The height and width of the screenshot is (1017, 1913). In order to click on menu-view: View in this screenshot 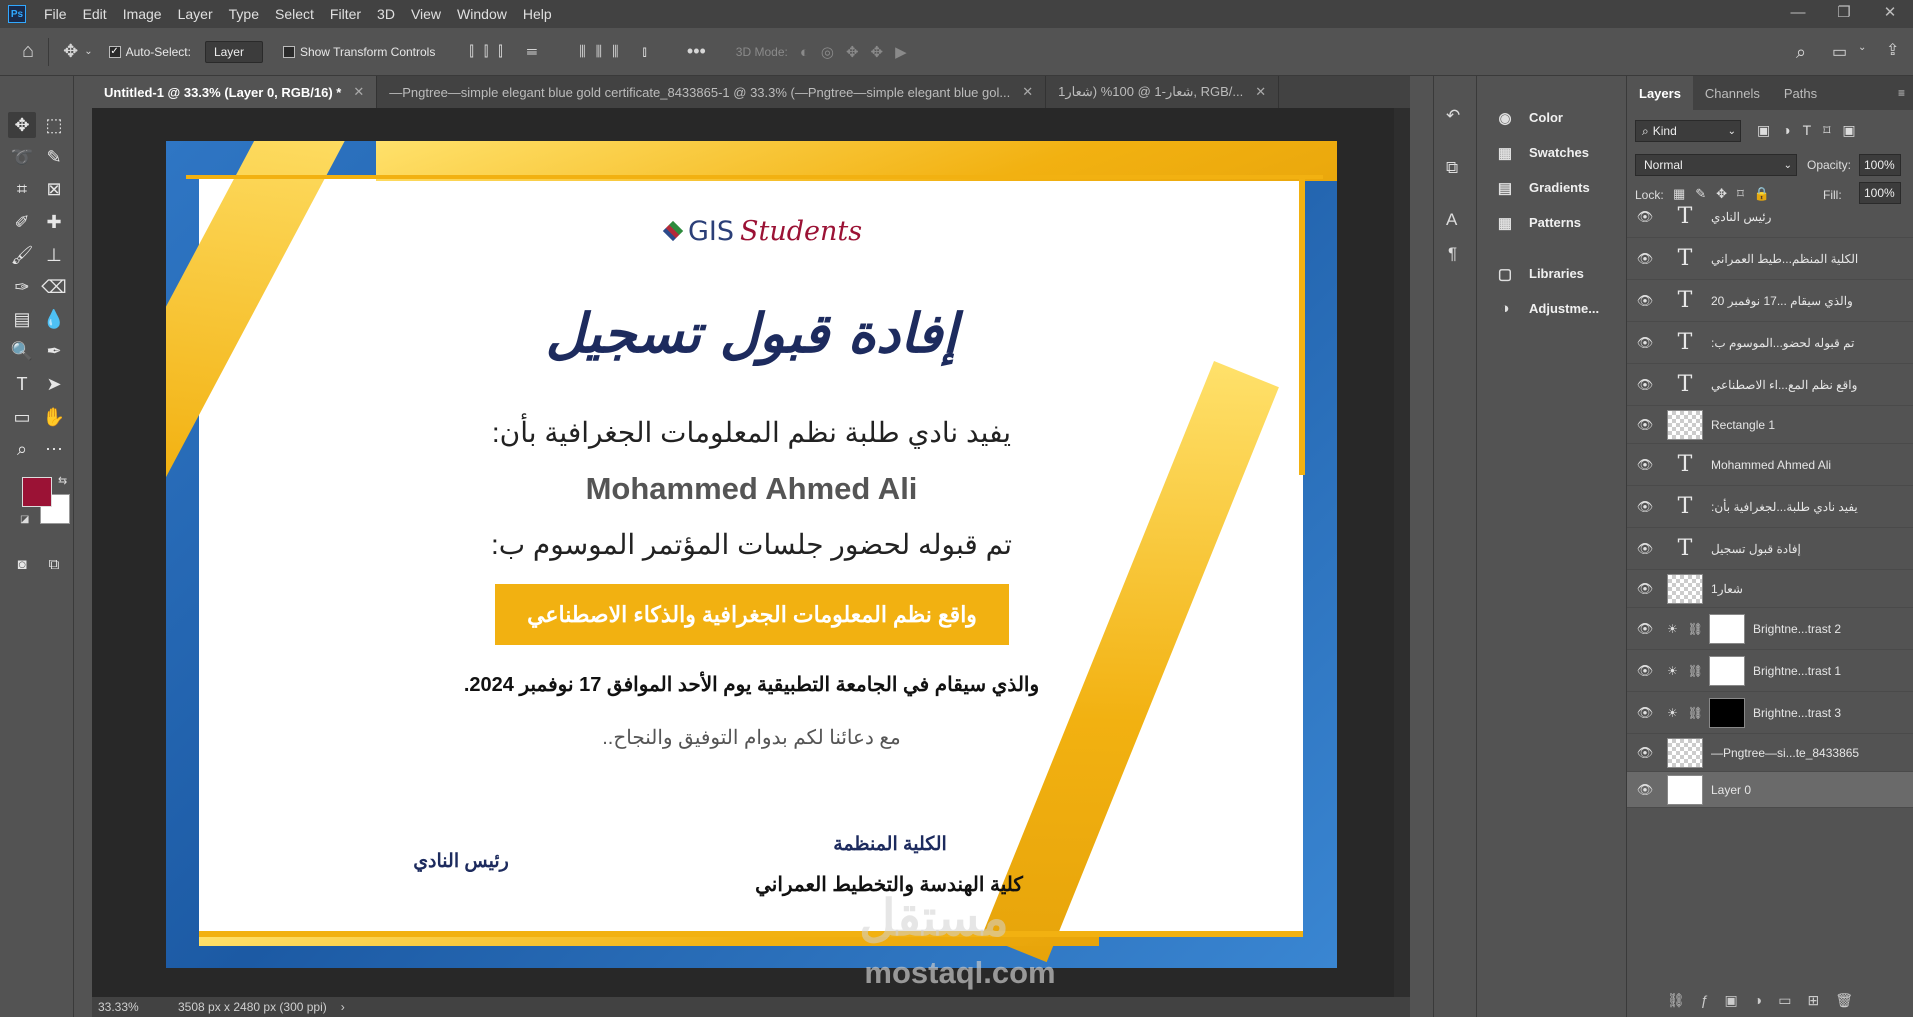, I will do `click(426, 14)`.